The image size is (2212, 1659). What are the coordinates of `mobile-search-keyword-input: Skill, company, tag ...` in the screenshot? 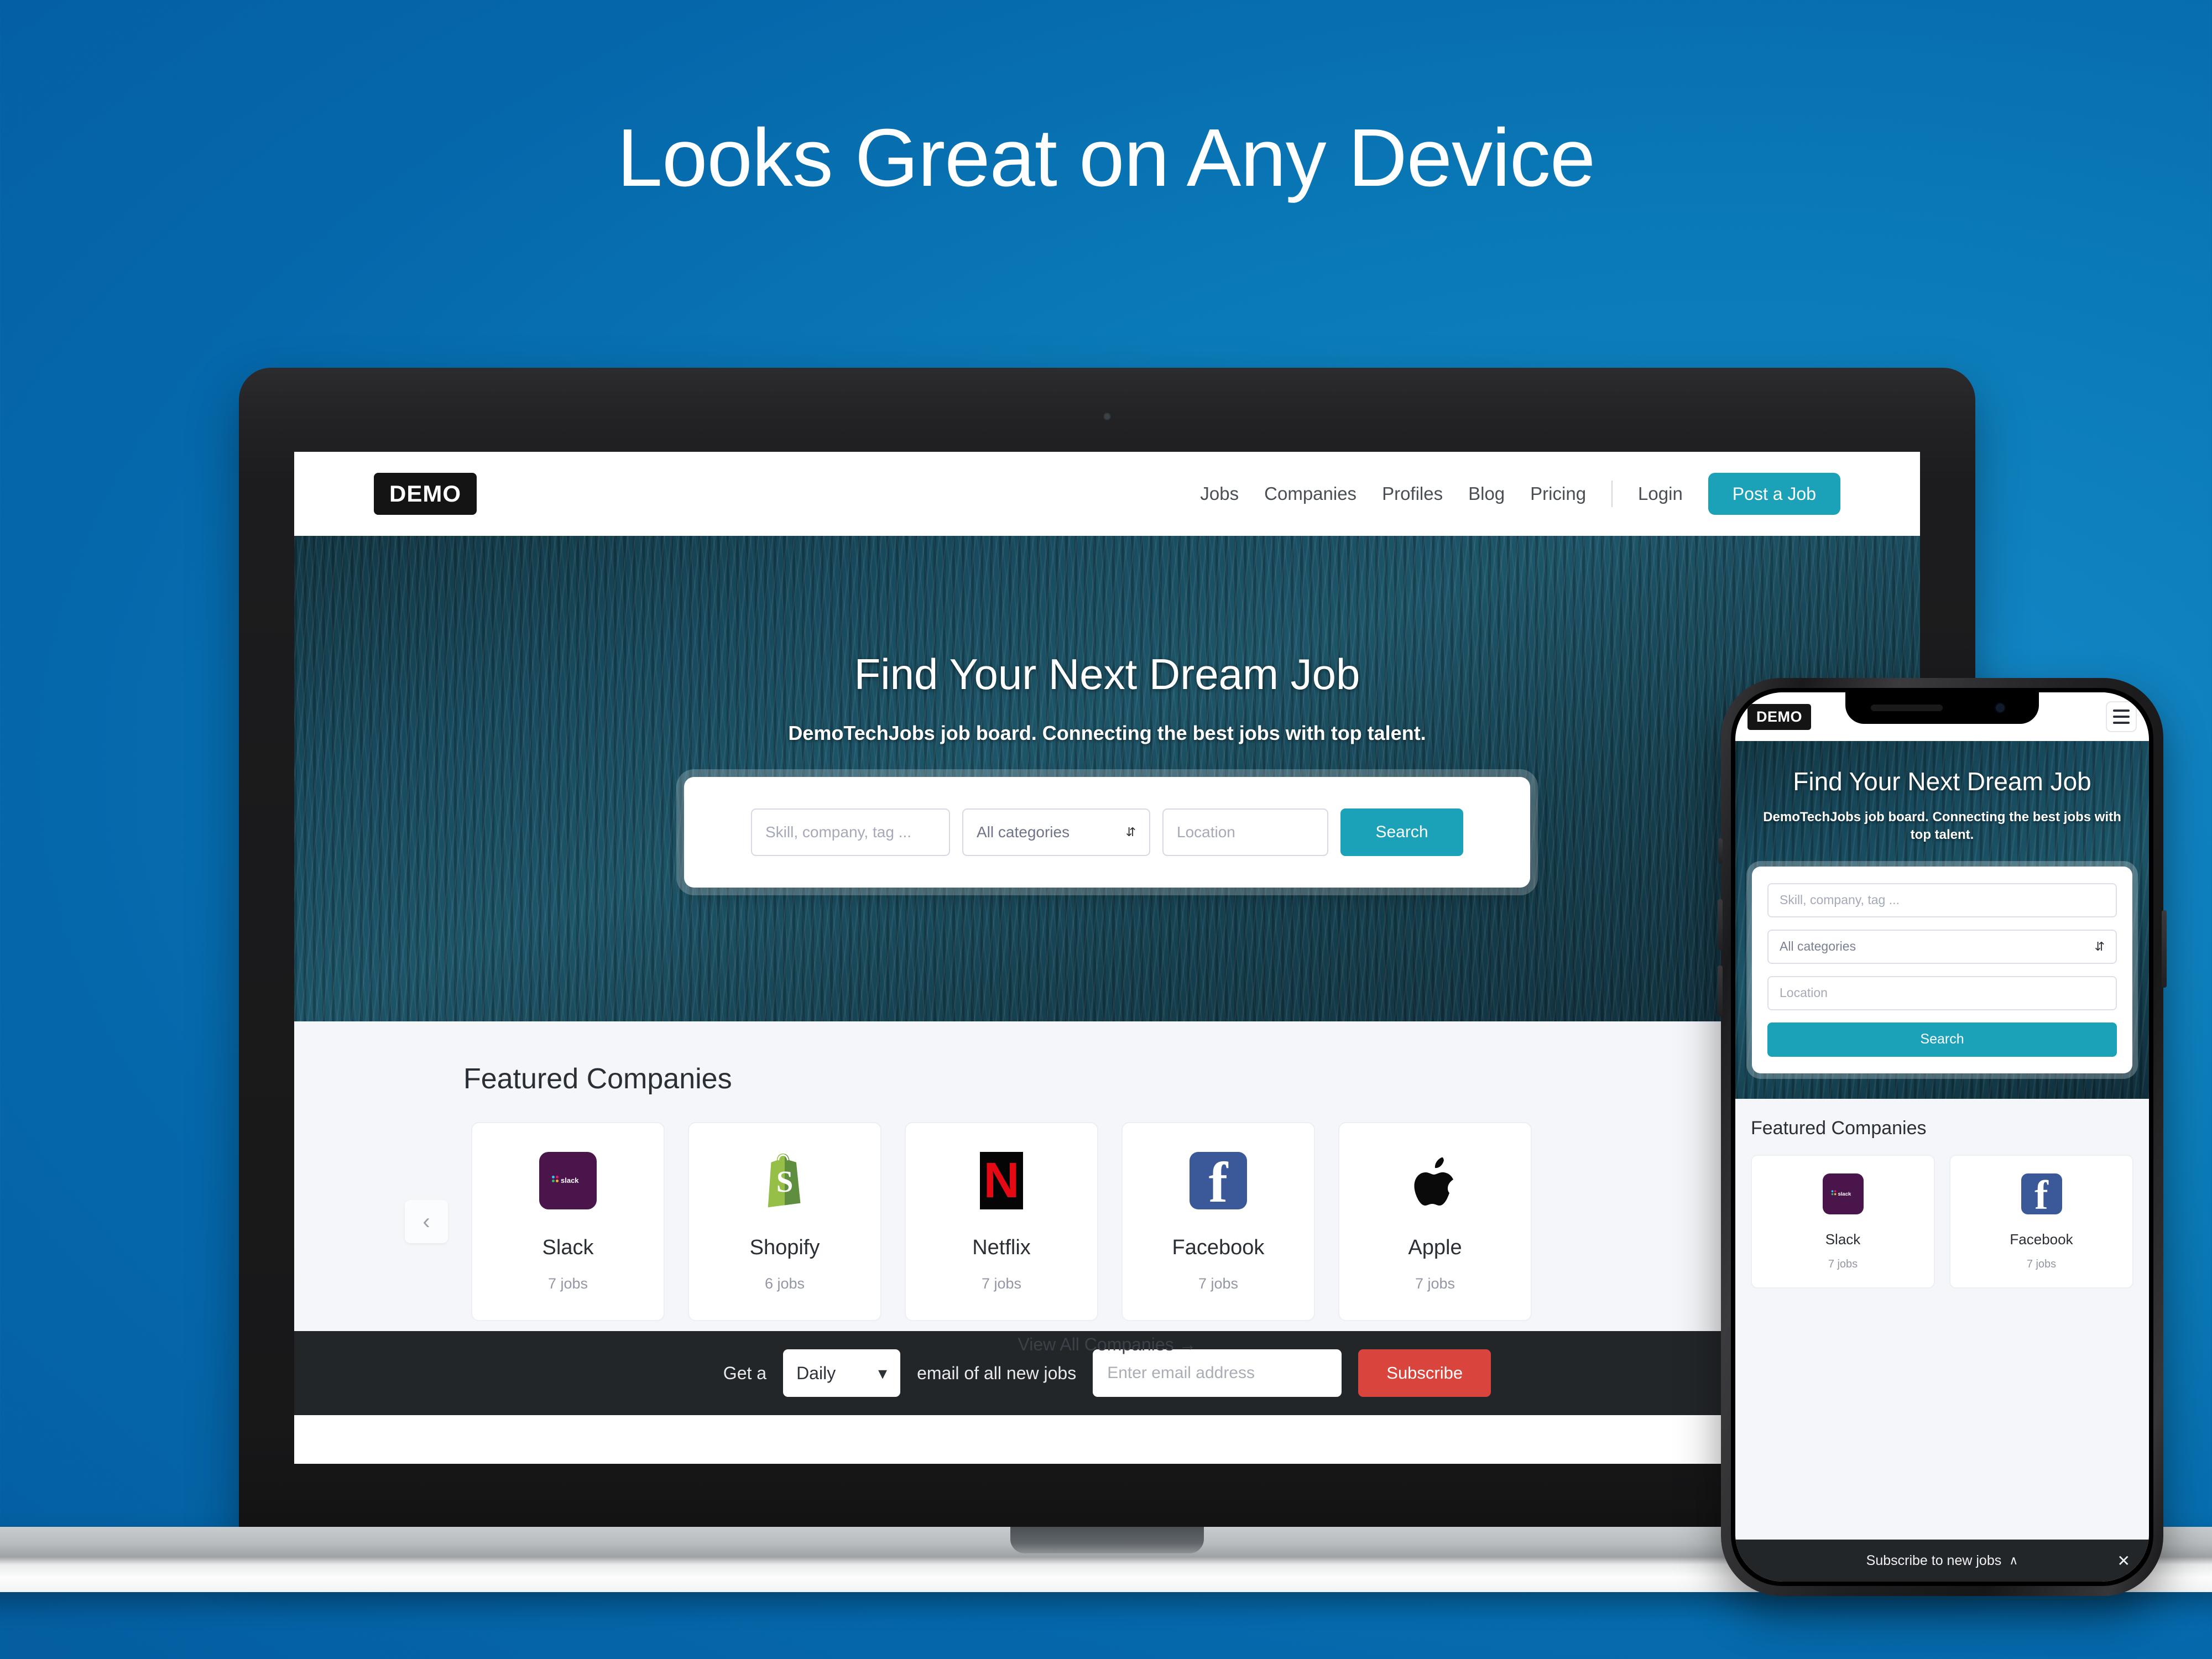 It's located at (1942, 900).